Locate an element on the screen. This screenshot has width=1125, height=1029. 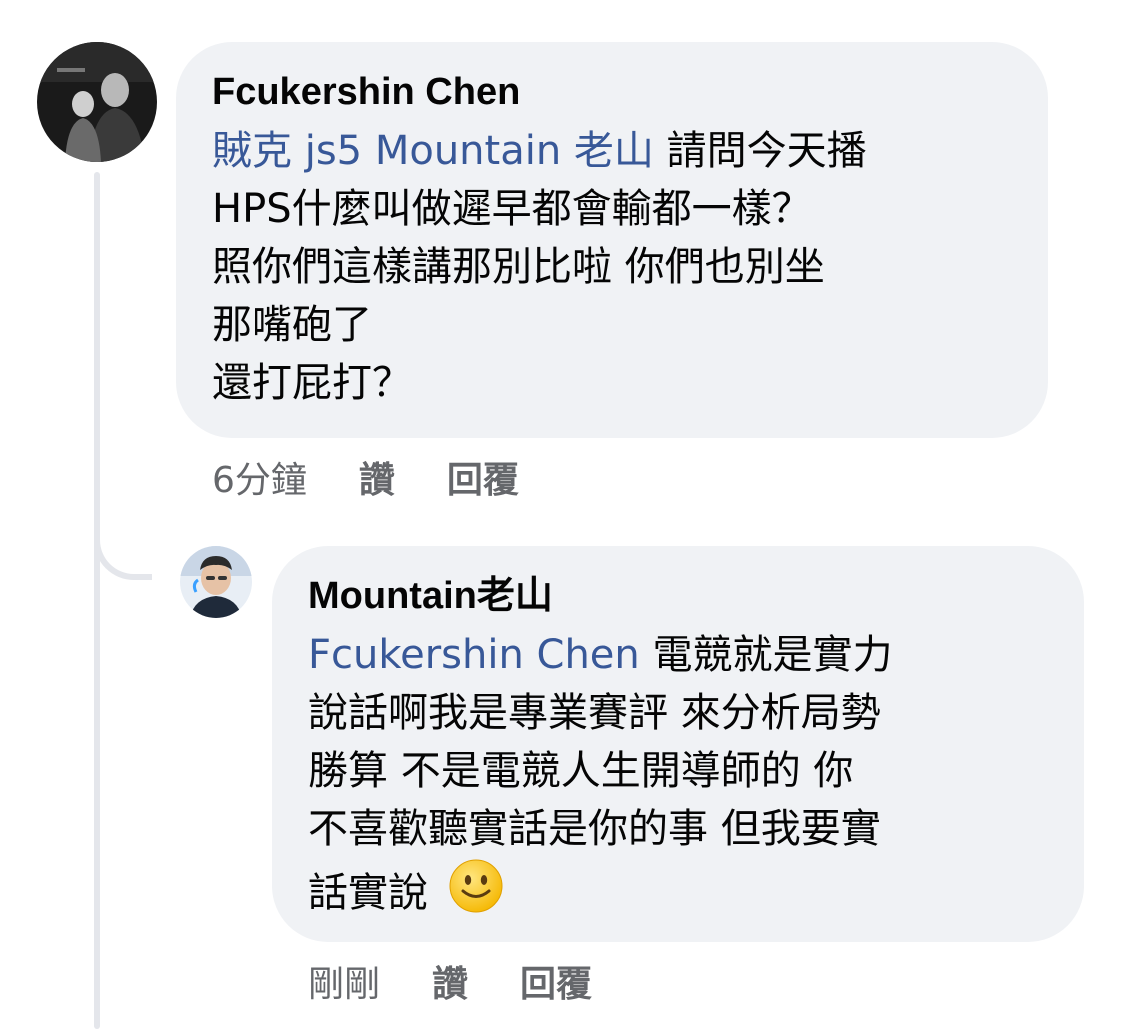
commenter-avatar is located at coordinates (97, 102).